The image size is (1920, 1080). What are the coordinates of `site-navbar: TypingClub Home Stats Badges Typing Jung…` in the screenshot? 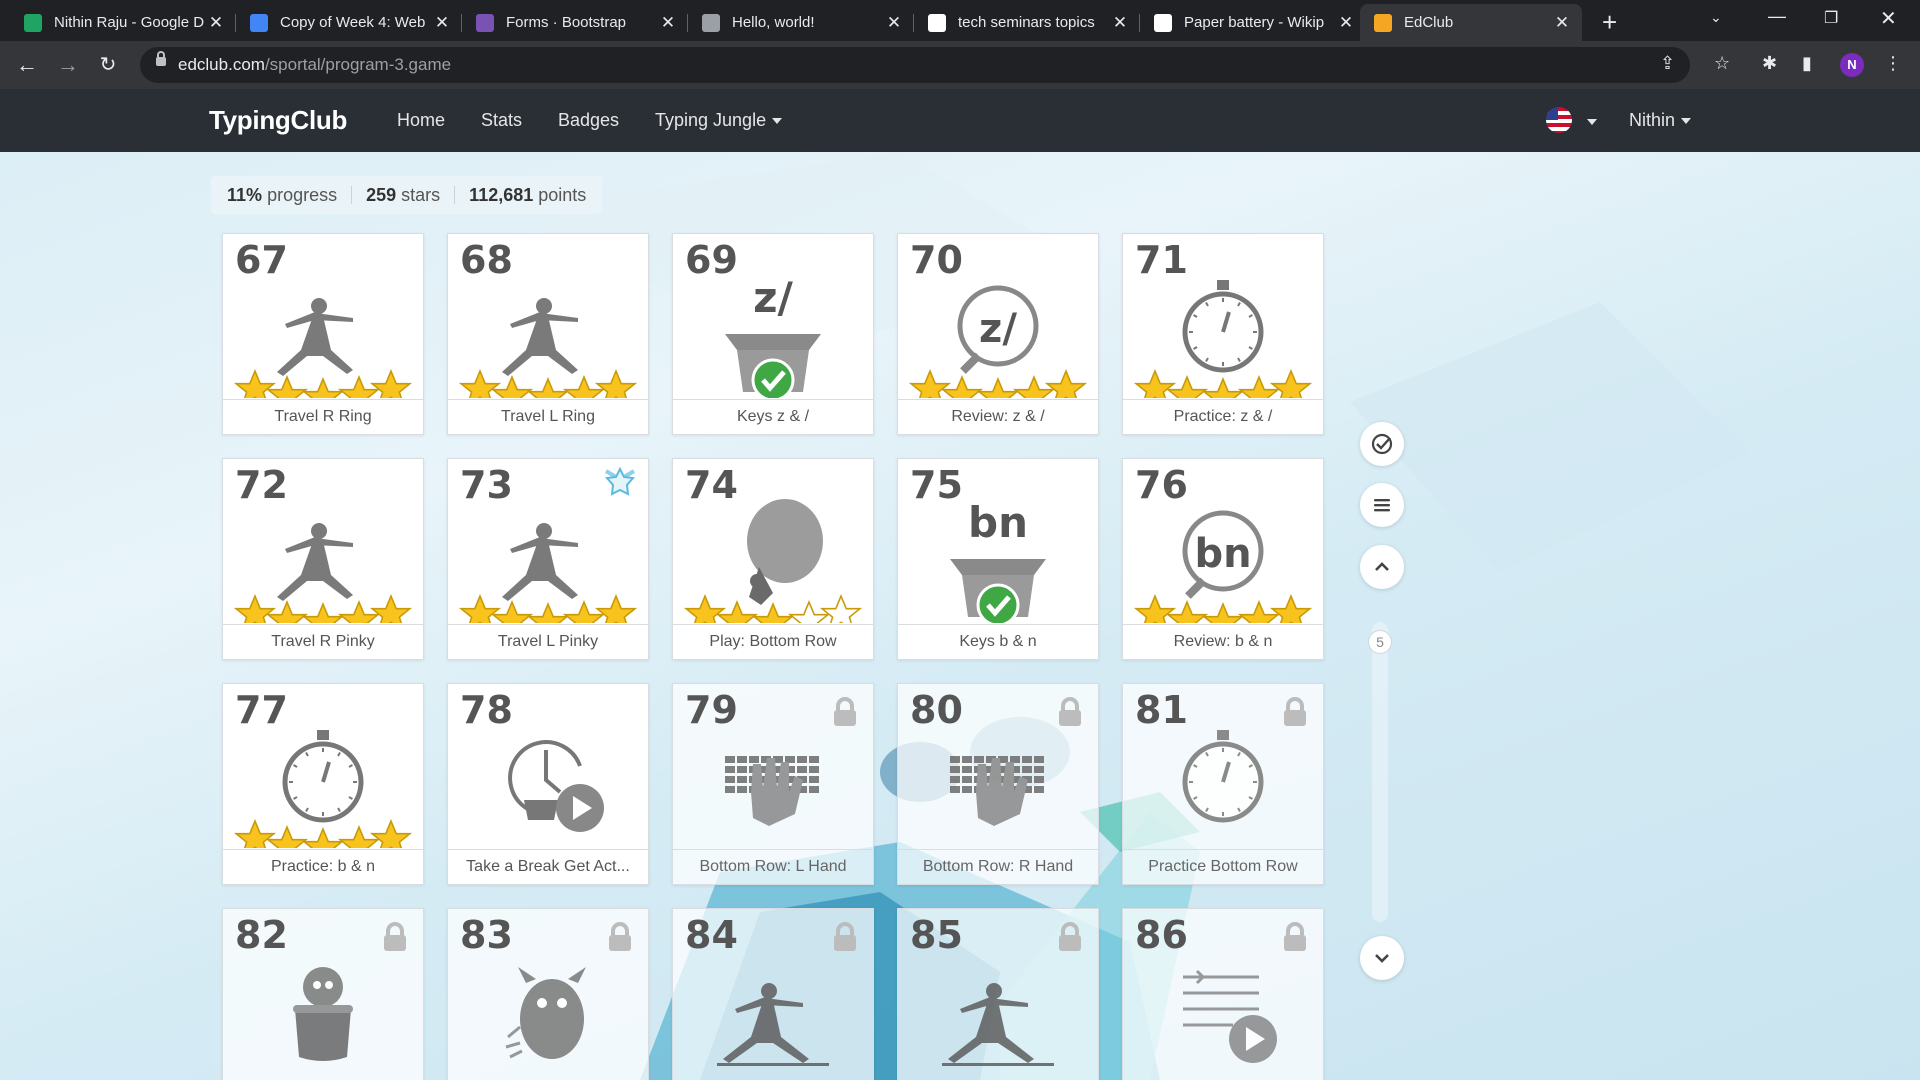 It's located at (960, 120).